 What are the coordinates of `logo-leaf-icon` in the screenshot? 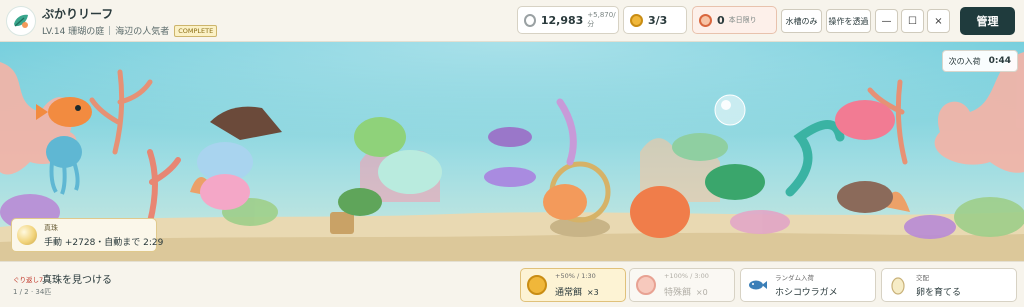 It's located at (21, 21).